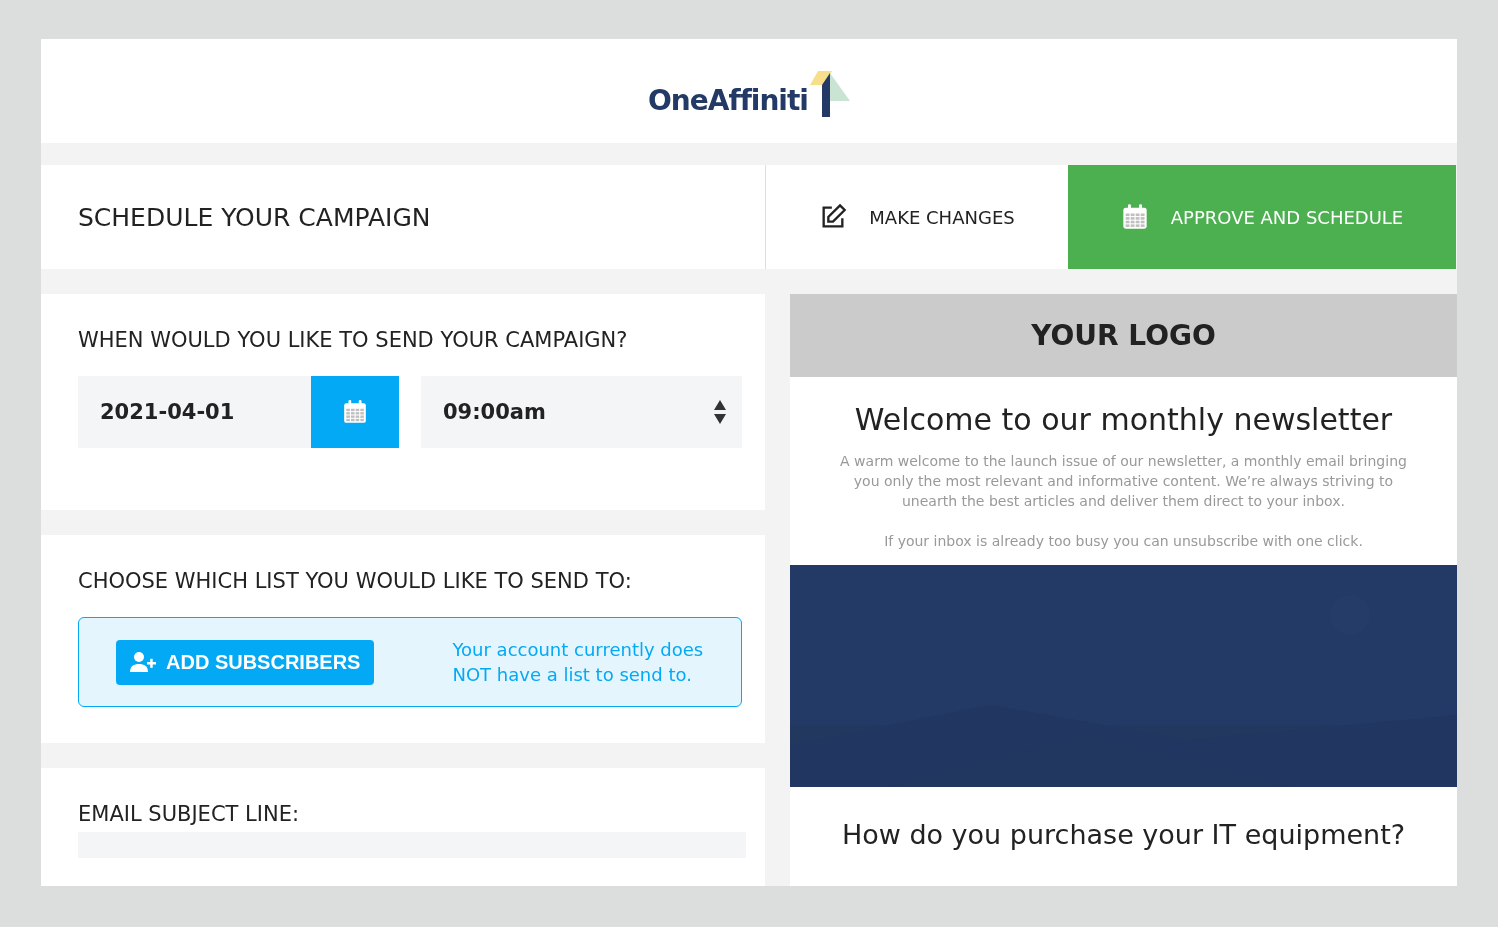  I want to click on newsletter-title: Welcome to our monthly newsletter, so click(1123, 419).